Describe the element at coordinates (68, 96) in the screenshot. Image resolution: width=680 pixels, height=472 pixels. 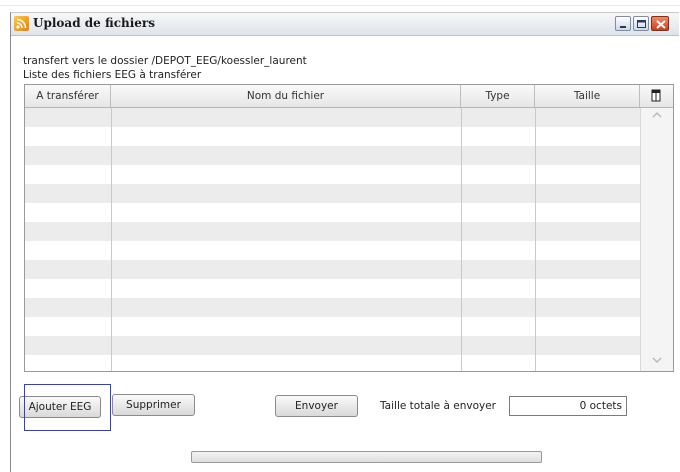
I see `column-header-to-transfer: A transférer` at that location.